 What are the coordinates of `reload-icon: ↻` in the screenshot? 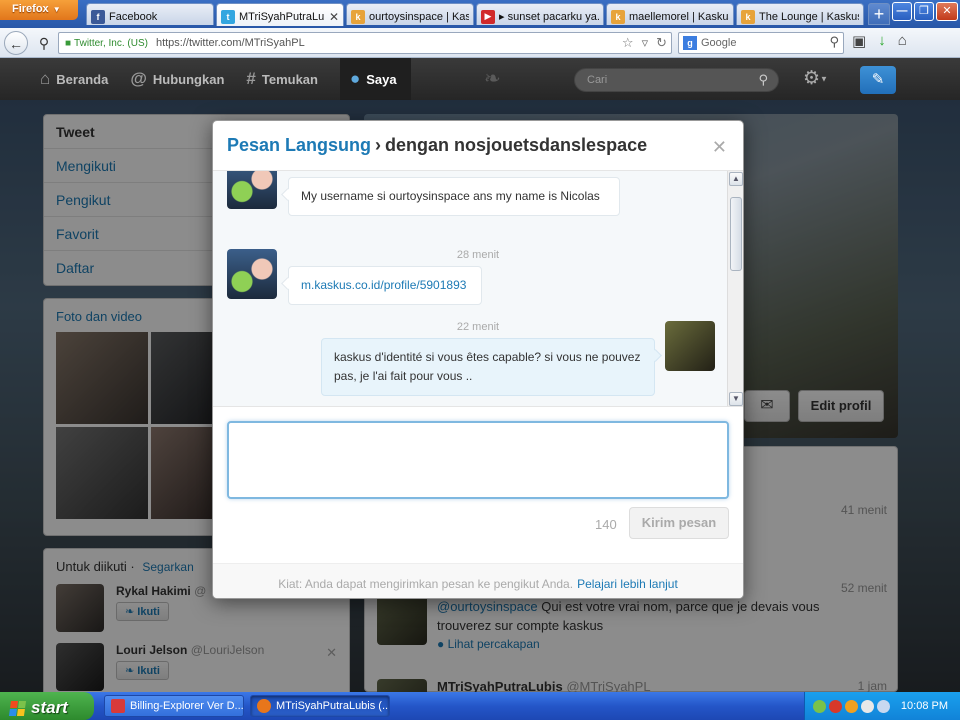 It's located at (661, 43).